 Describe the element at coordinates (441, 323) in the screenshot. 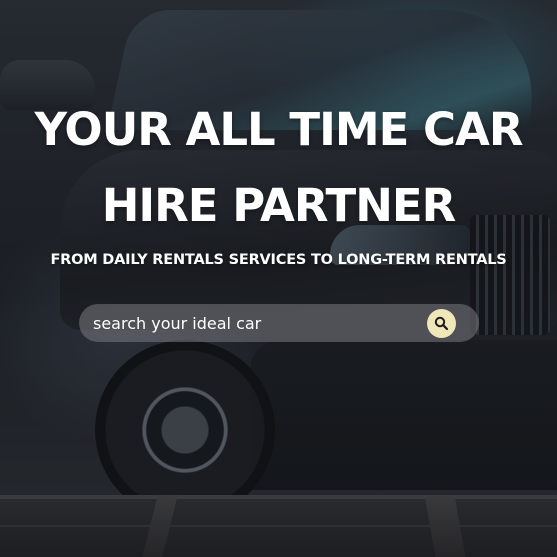

I see `search-button` at that location.